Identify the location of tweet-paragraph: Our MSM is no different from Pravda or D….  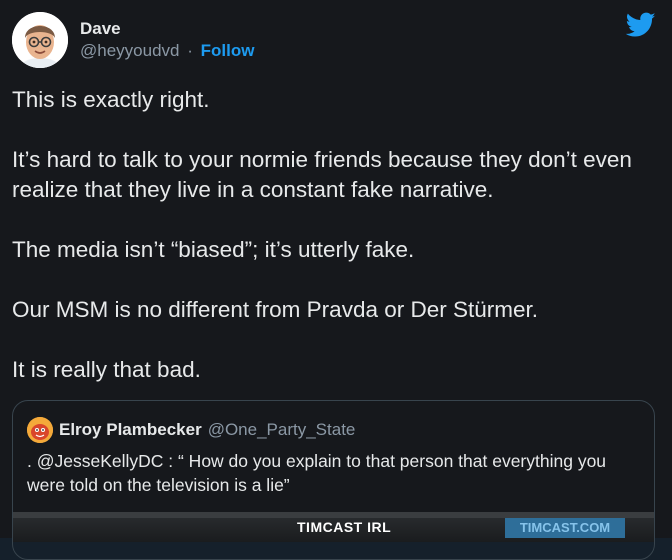
(275, 309).